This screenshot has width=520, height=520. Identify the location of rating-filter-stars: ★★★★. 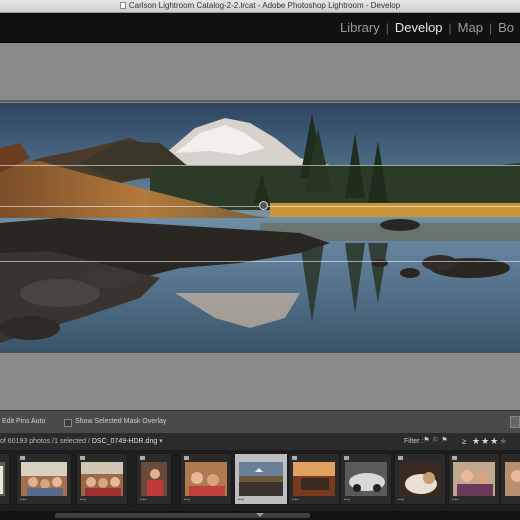
(490, 441).